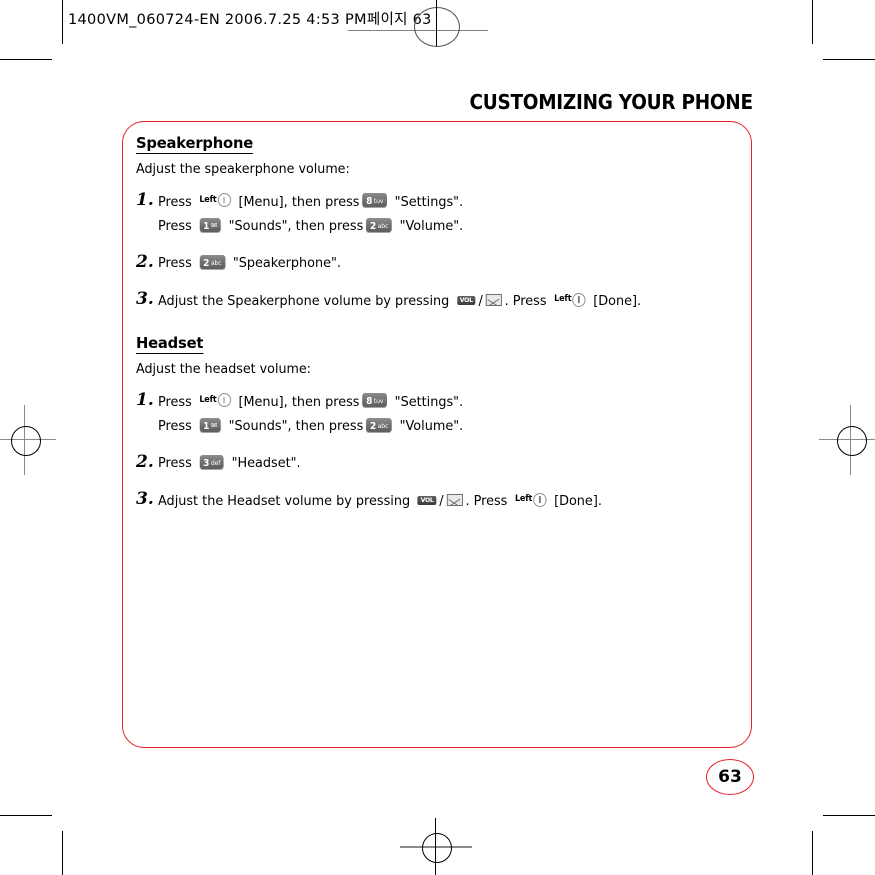  What do you see at coordinates (26, 60) in the screenshot?
I see `crop-mark-top-left-horizontal` at bounding box center [26, 60].